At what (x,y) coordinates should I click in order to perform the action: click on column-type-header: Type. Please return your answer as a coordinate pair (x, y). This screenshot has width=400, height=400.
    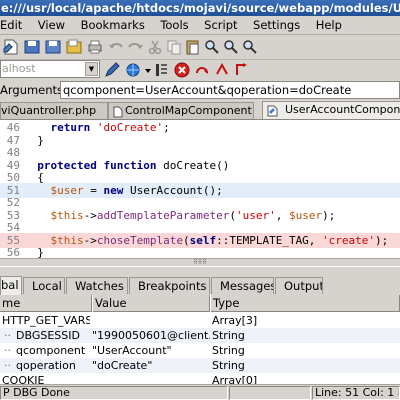
    Looking at the image, I should click on (305, 303).